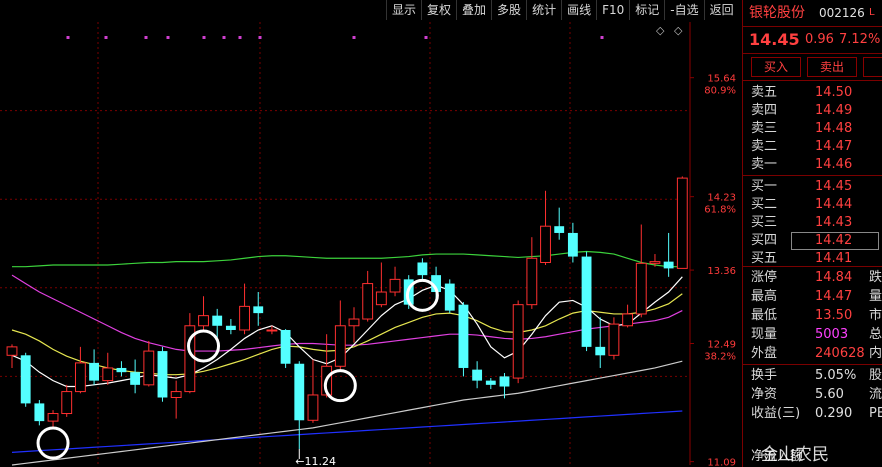  What do you see at coordinates (812, 223) in the screenshot?
I see `buy-level-row: 买三 14.43` at bounding box center [812, 223].